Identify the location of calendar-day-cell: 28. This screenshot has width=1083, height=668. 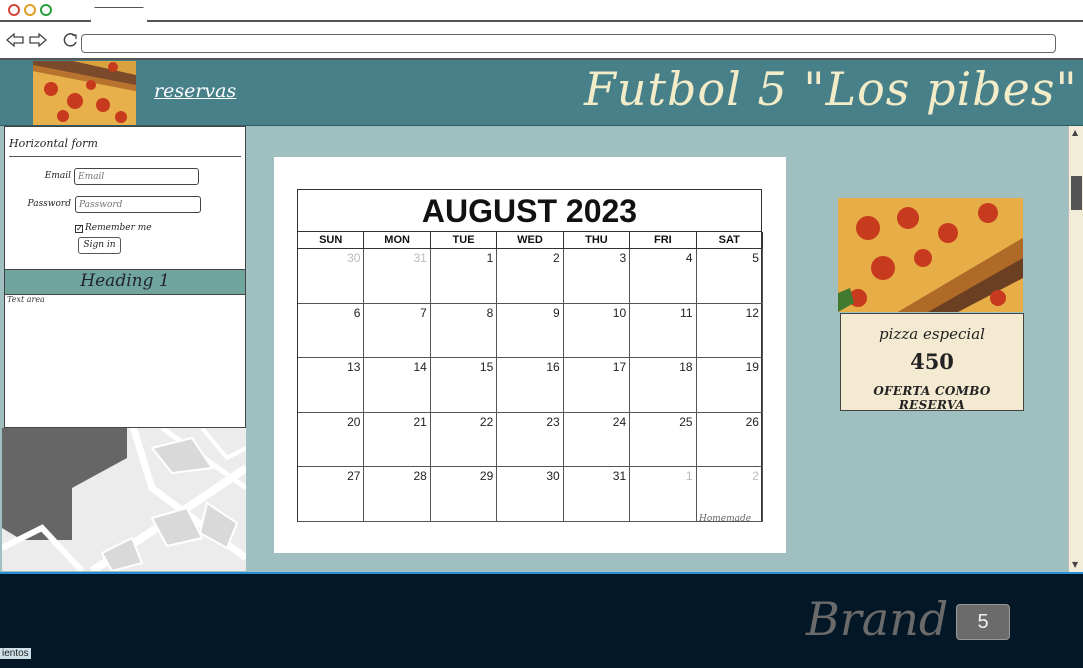
(397, 494).